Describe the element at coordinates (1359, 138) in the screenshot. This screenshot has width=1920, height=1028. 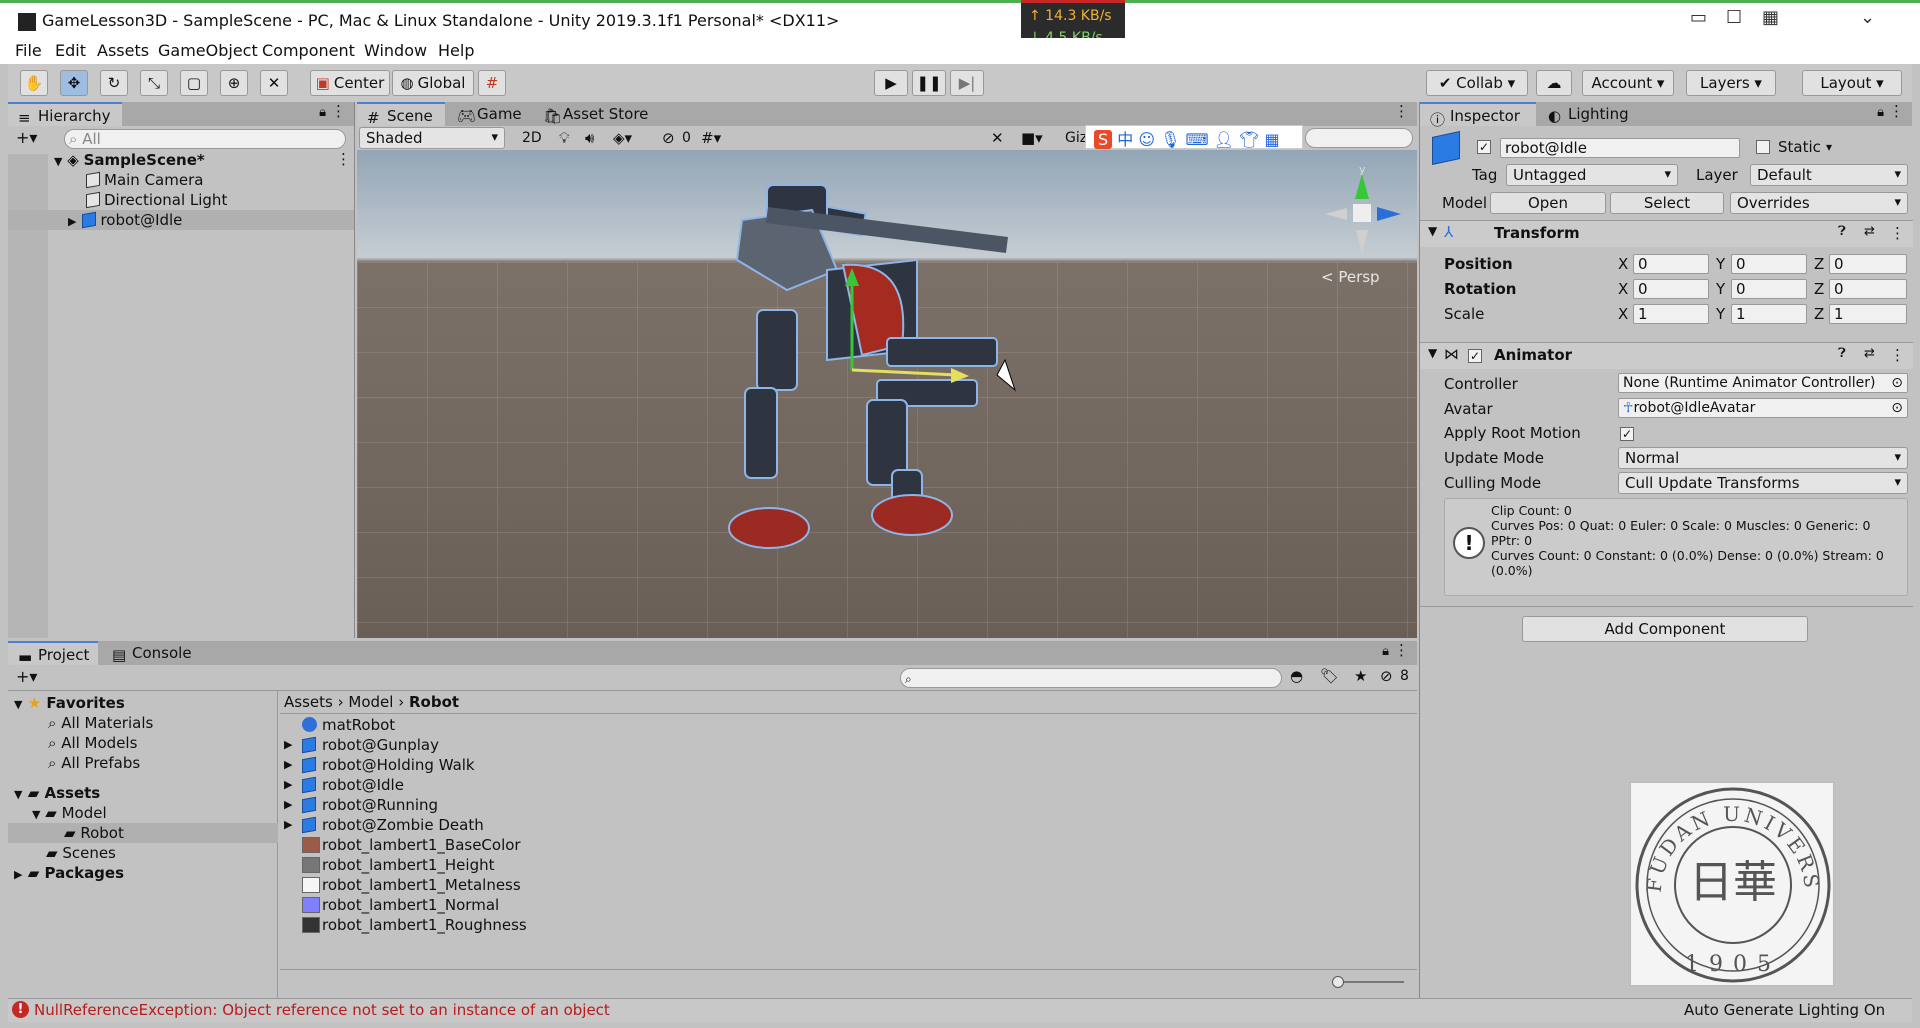
I see `scene-search-input` at that location.